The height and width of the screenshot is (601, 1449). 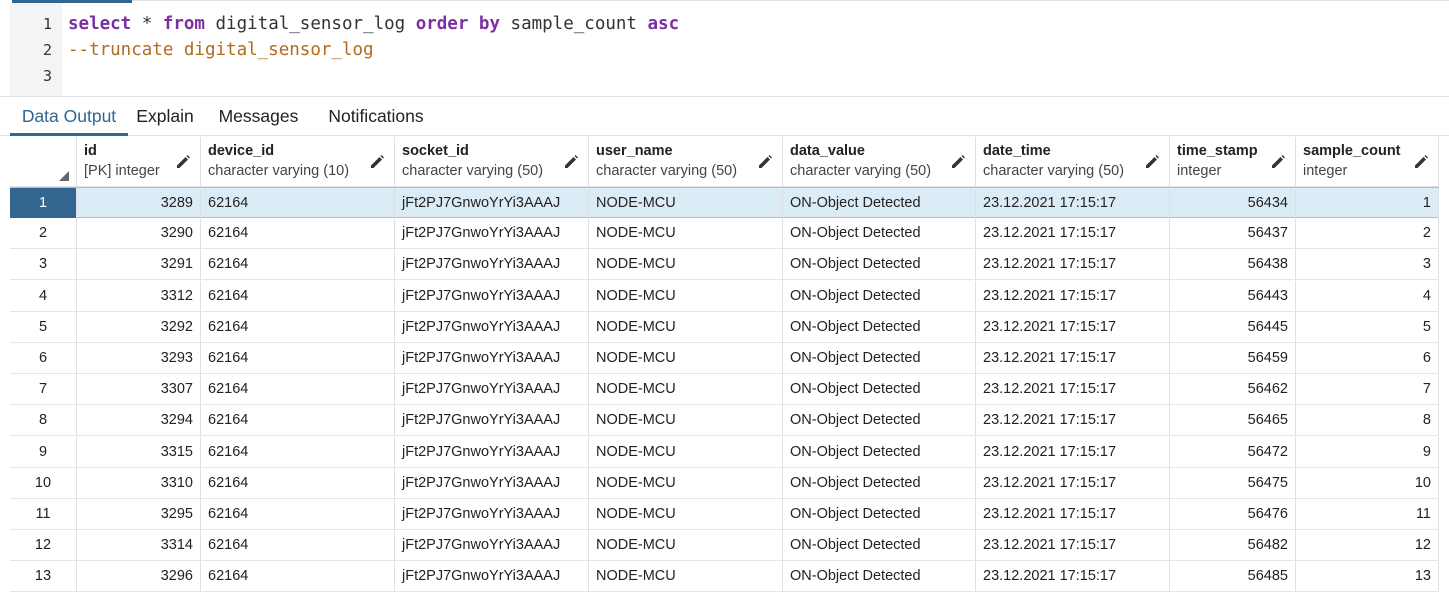 What do you see at coordinates (1367, 451) in the screenshot?
I see `cell-sample-count: 9` at bounding box center [1367, 451].